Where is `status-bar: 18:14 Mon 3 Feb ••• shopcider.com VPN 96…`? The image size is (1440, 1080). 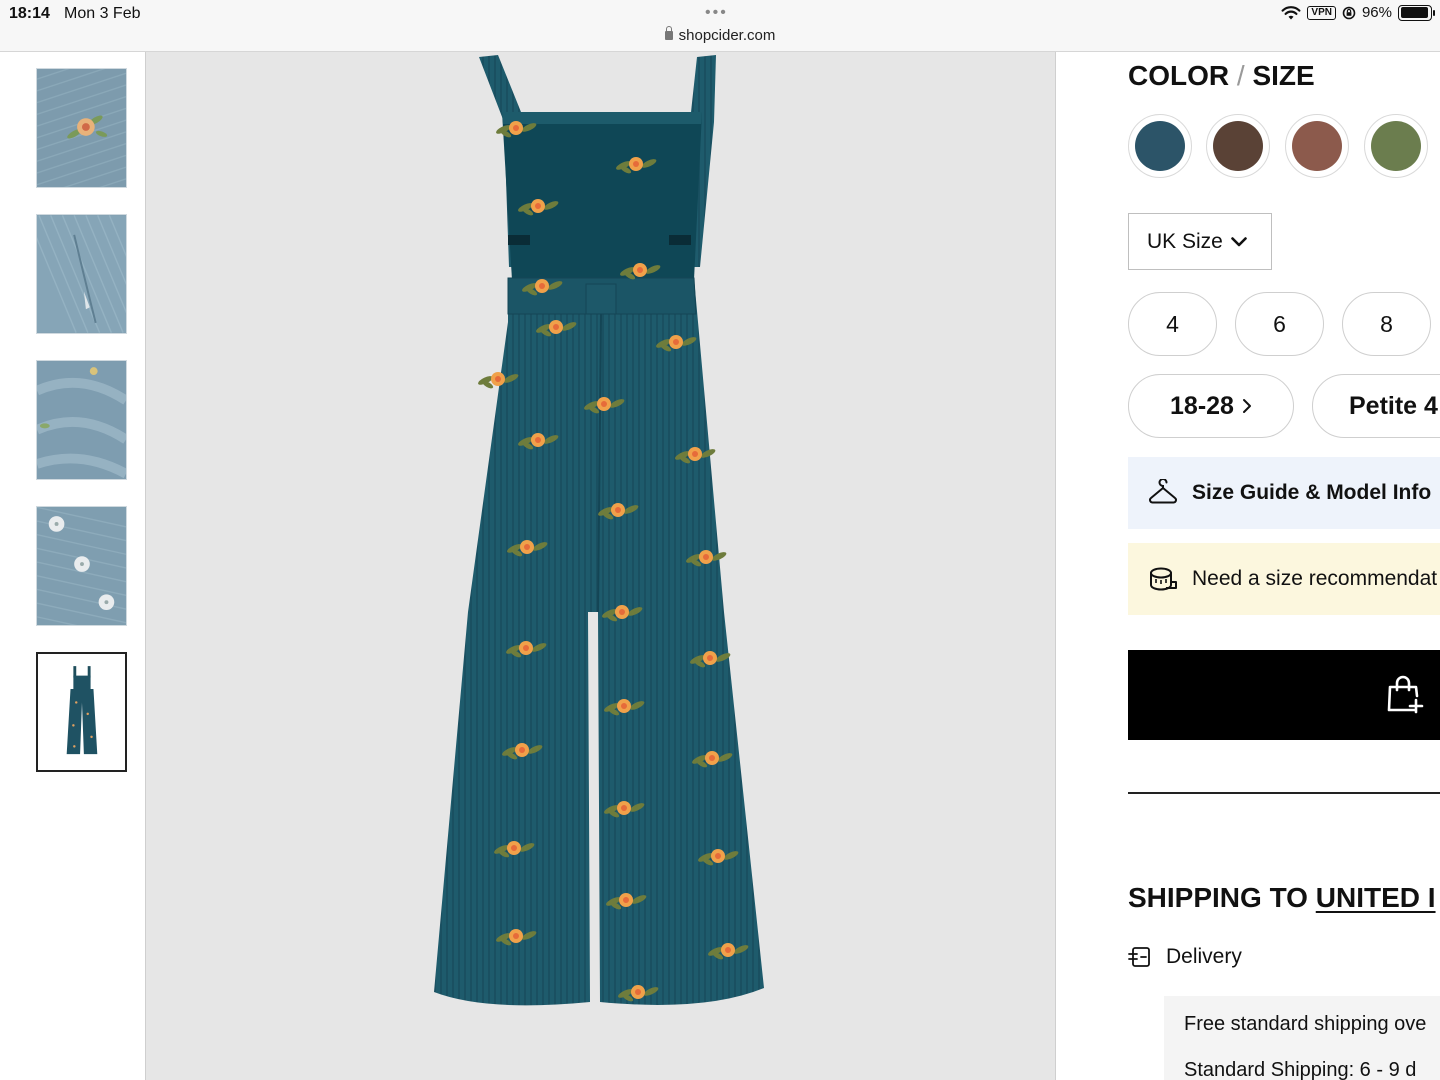 status-bar: 18:14 Mon 3 Feb ••• shopcider.com VPN 96… is located at coordinates (720, 26).